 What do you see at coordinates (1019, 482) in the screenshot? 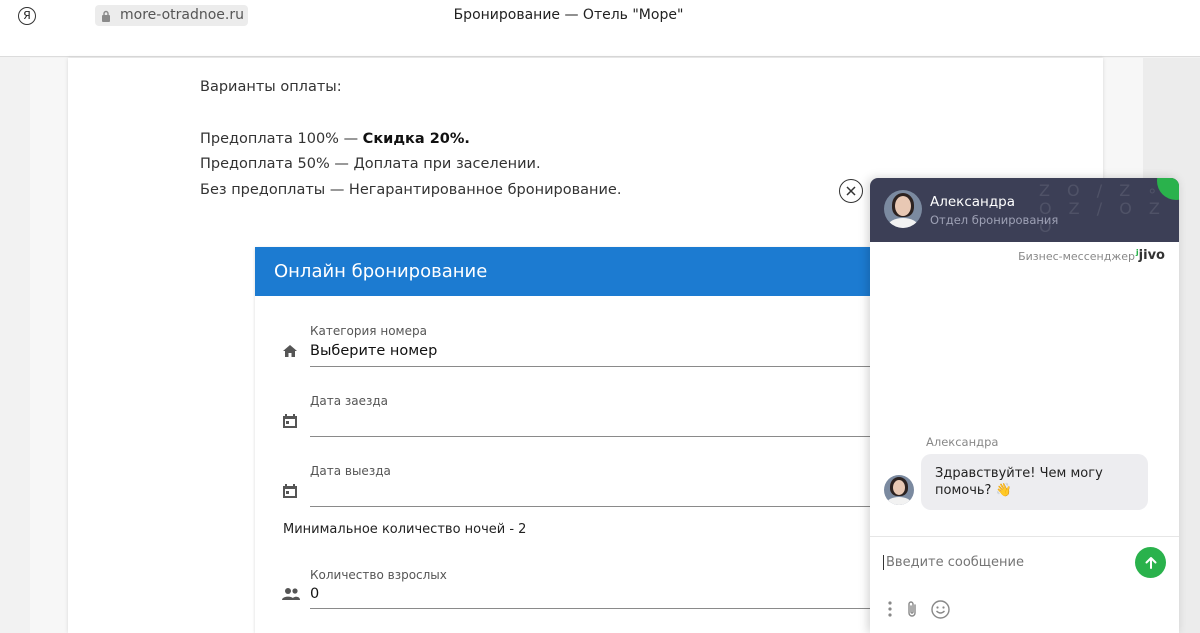
I see `chat-message-text: Здравствуйте! Чем могу помочь?` at bounding box center [1019, 482].